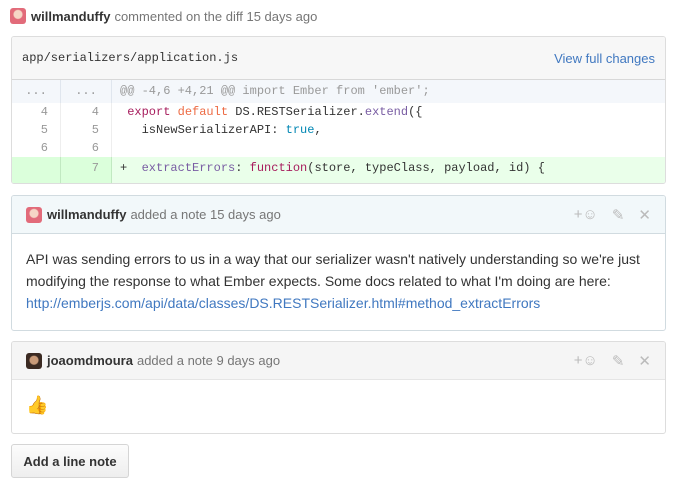 This screenshot has width=678, height=490. Describe the element at coordinates (130, 58) in the screenshot. I see `file-name: app/serializers/application.js` at that location.